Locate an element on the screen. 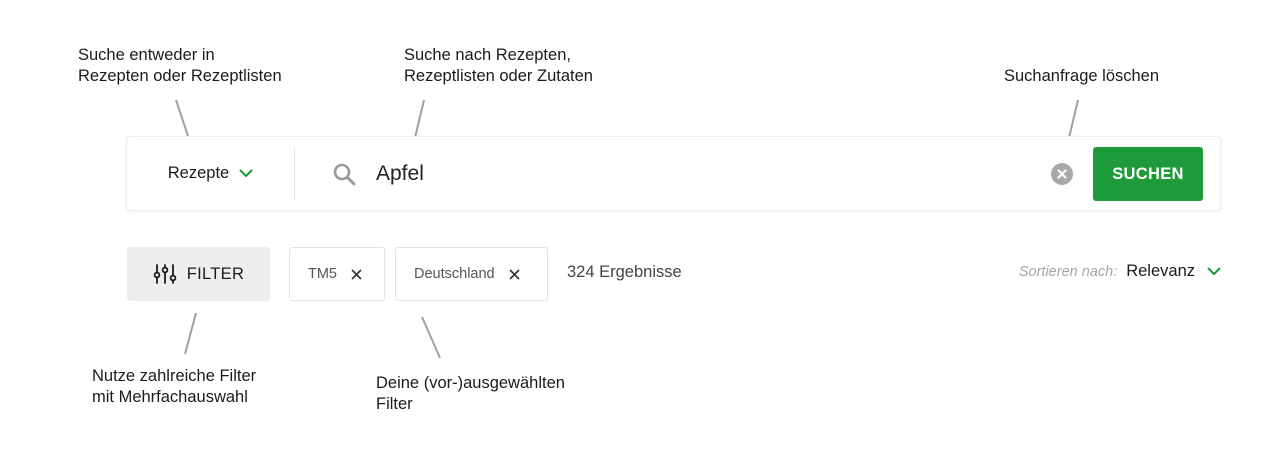  filter-chip-label: Deutschland is located at coordinates (454, 274).